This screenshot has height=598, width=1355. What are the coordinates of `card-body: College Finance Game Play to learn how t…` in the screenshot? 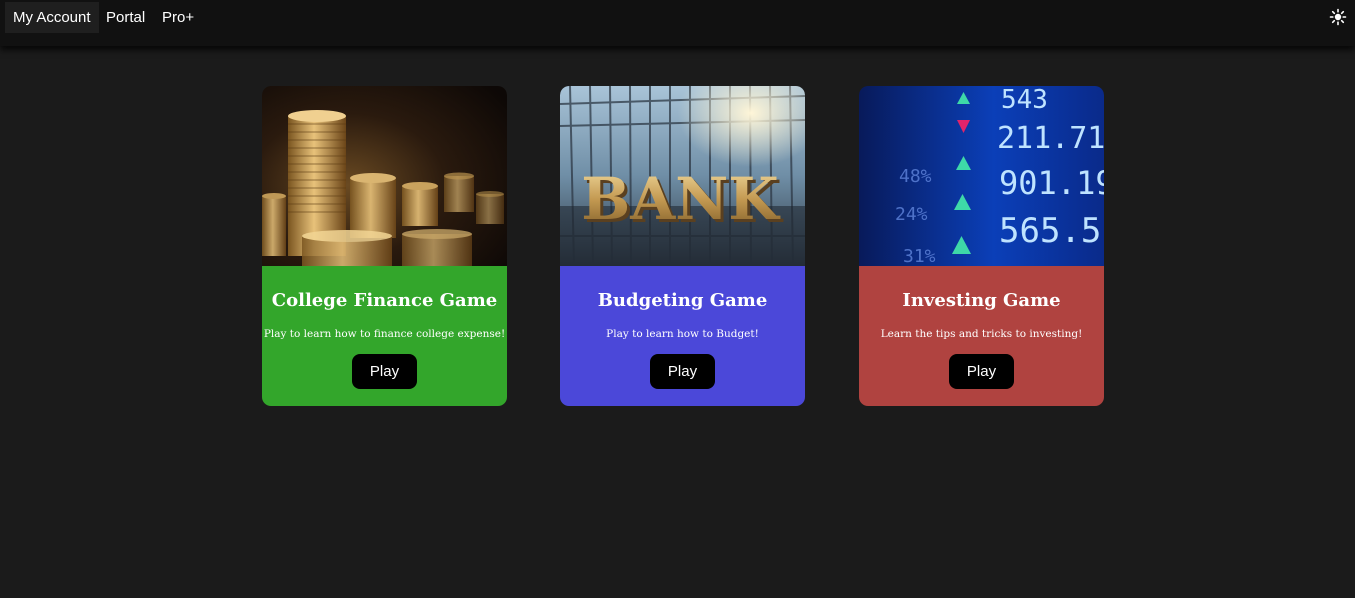 It's located at (384, 336).